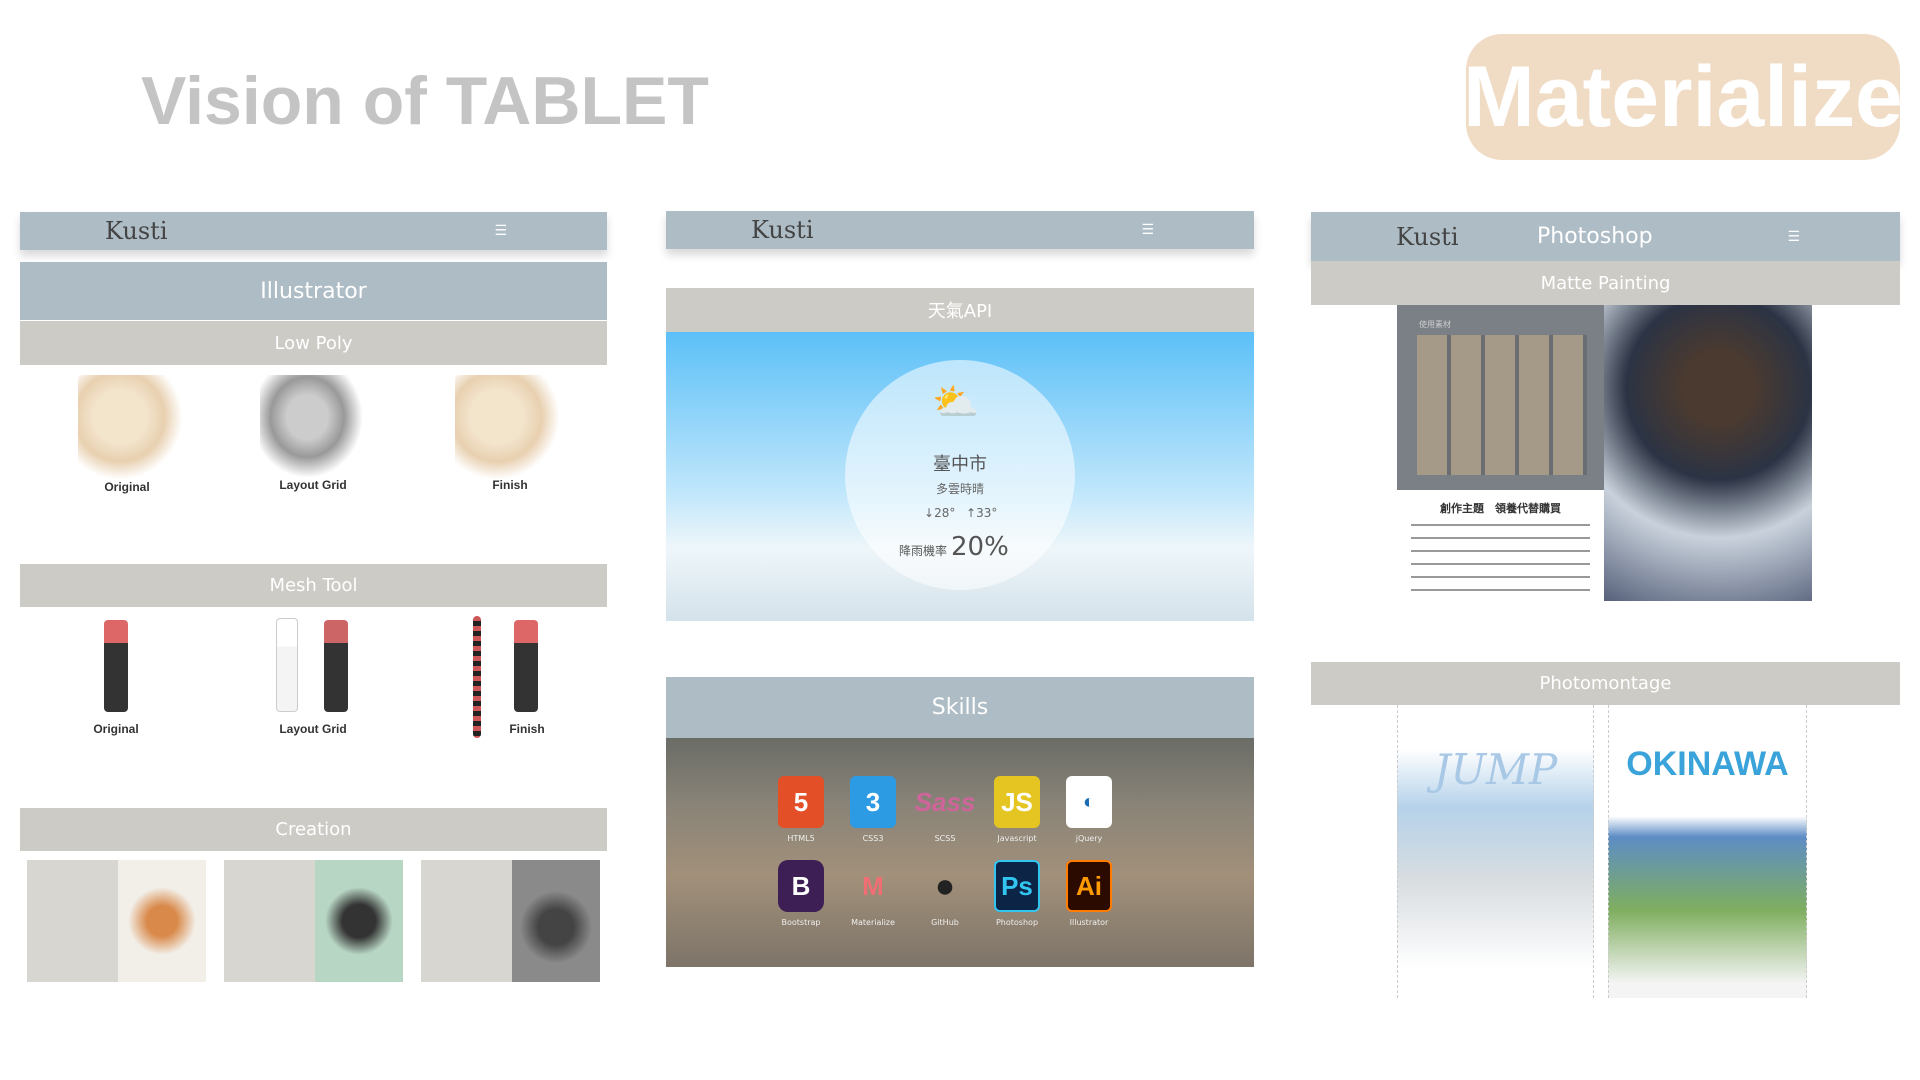 The image size is (1920, 1080). I want to click on skill-label: HTML5, so click(801, 838).